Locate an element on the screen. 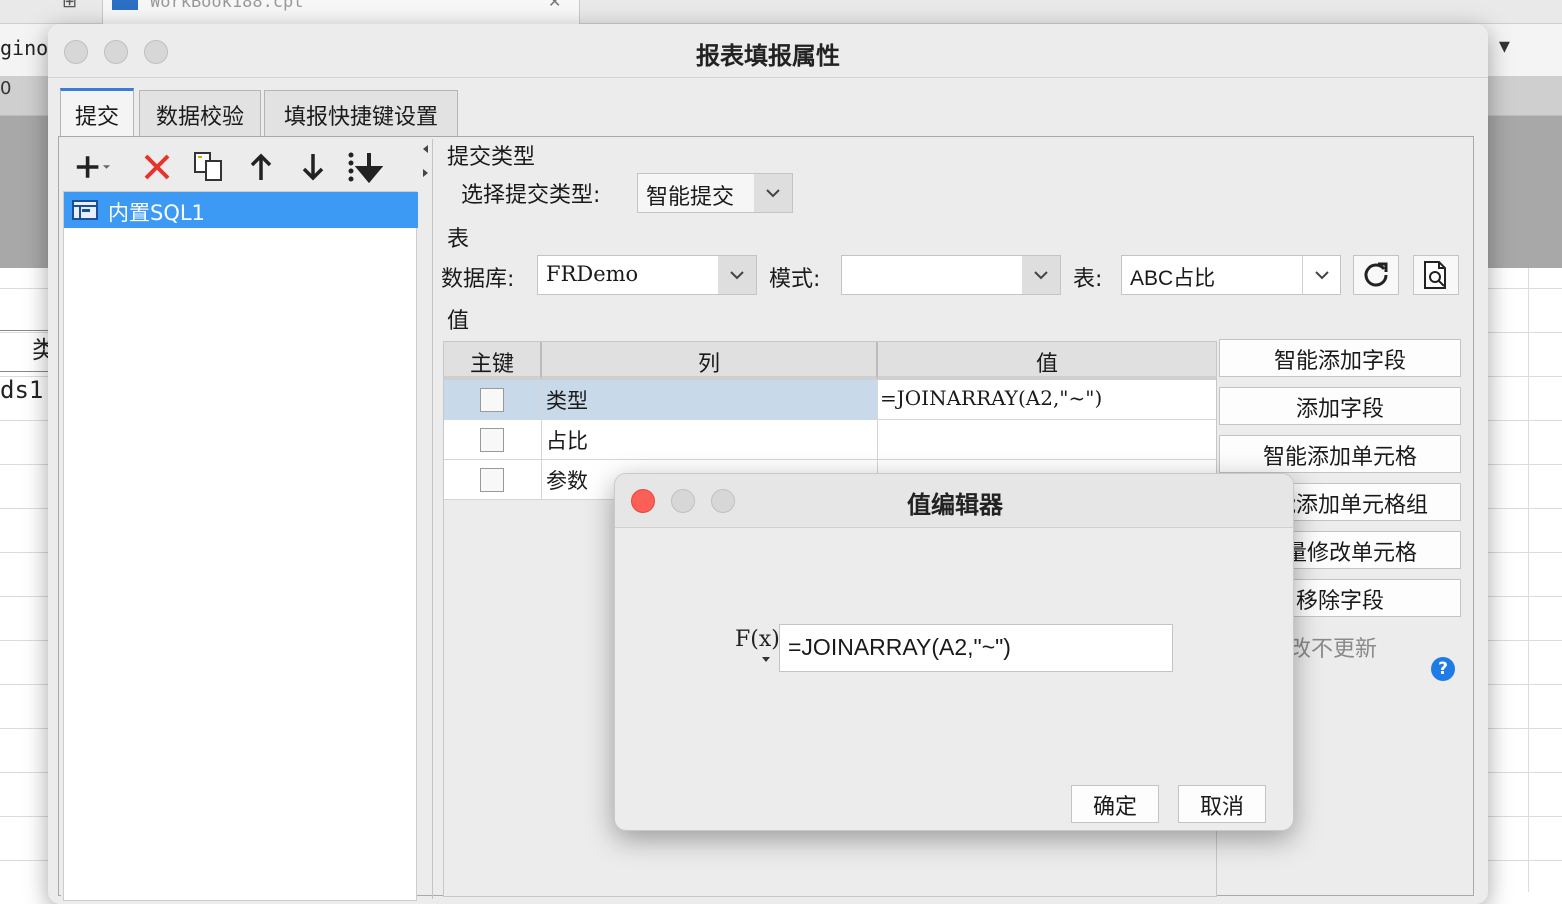 The height and width of the screenshot is (904, 1562). copy-icon is located at coordinates (209, 167).